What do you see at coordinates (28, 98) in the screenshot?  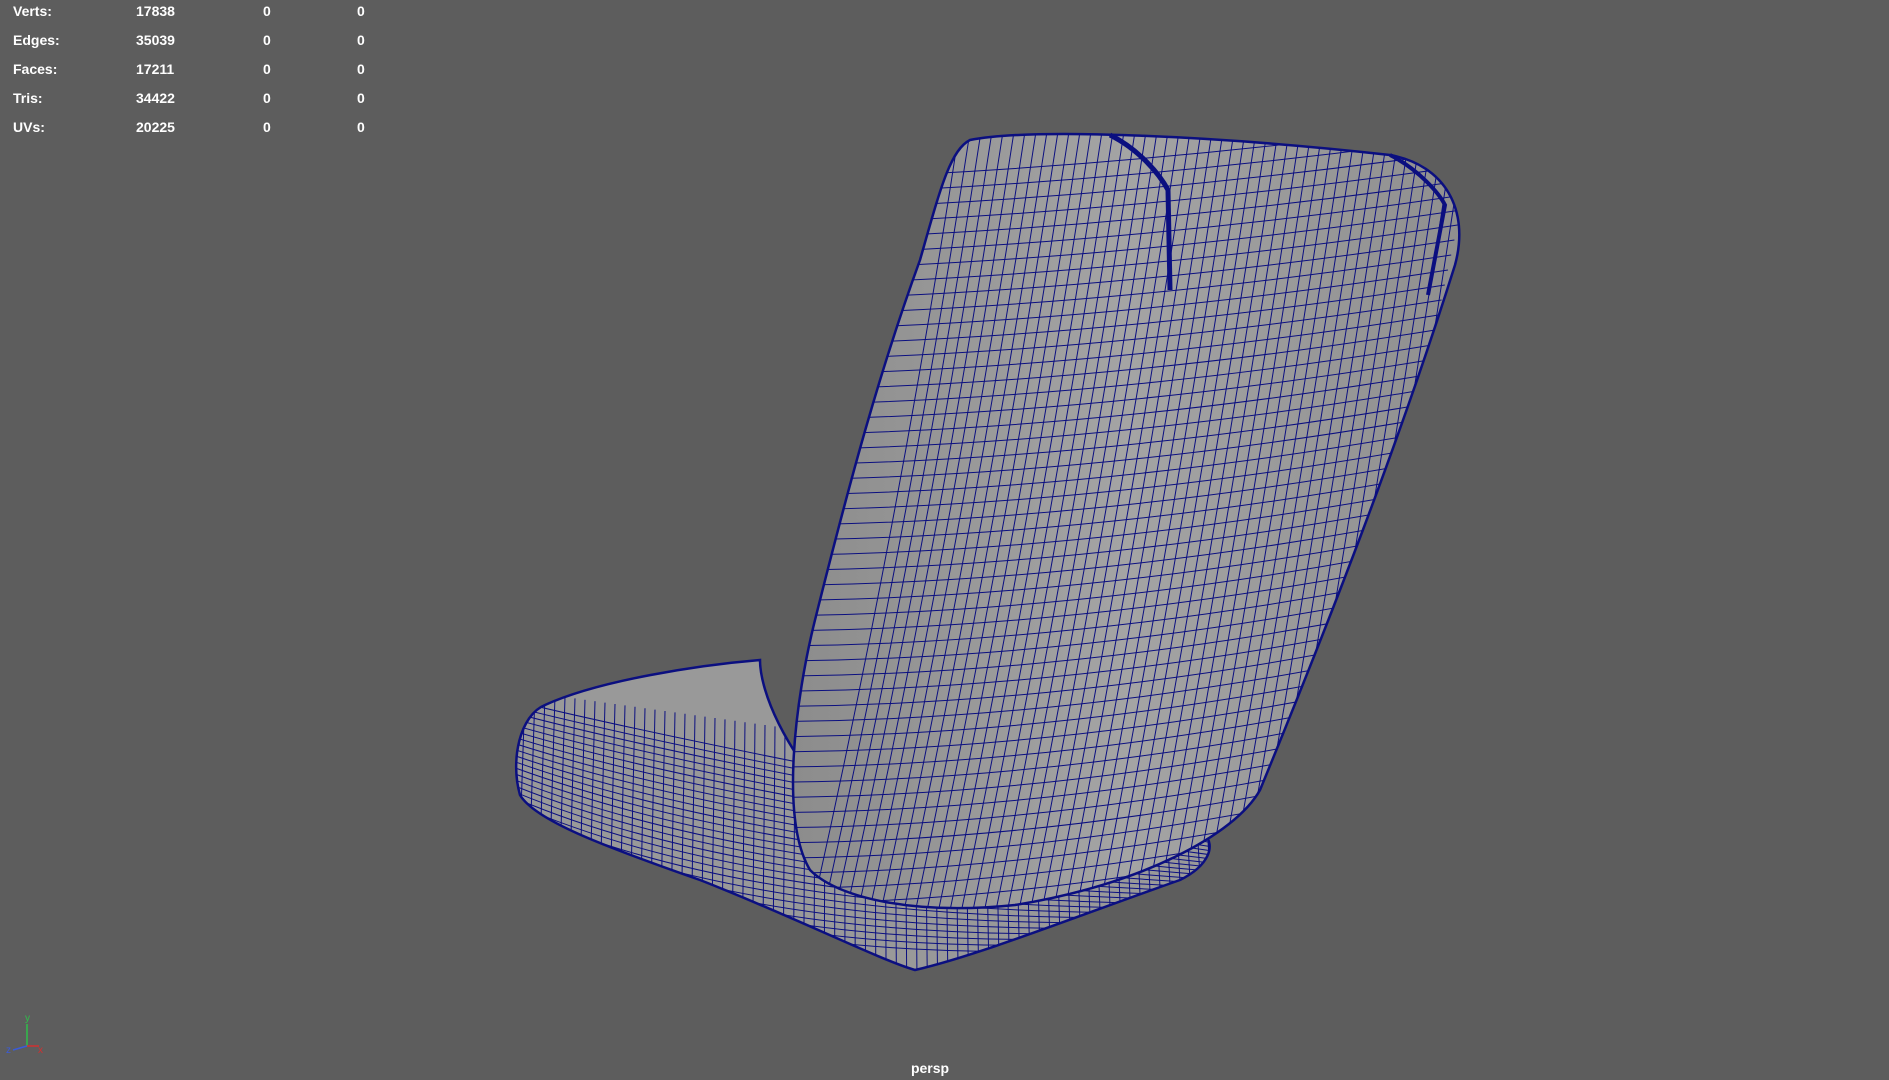 I see `hud-label: Tris:` at bounding box center [28, 98].